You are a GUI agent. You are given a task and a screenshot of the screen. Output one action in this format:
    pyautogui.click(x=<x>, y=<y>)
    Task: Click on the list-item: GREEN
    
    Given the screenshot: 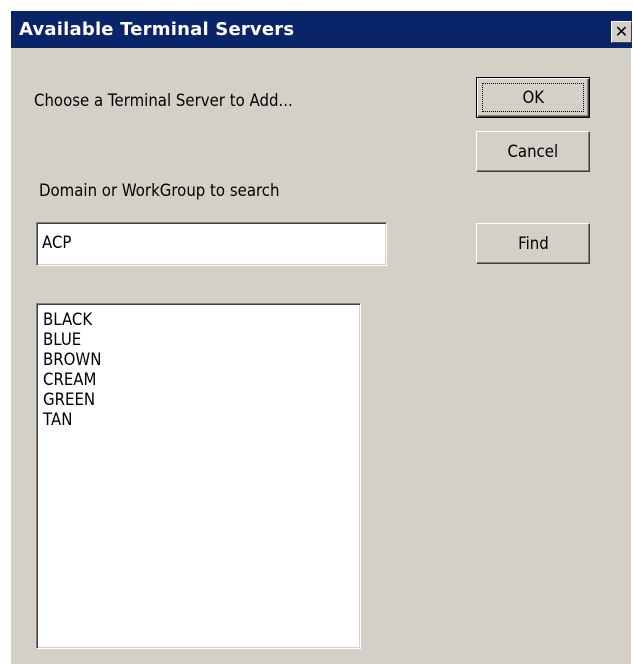 What is the action you would take?
    pyautogui.click(x=182, y=400)
    